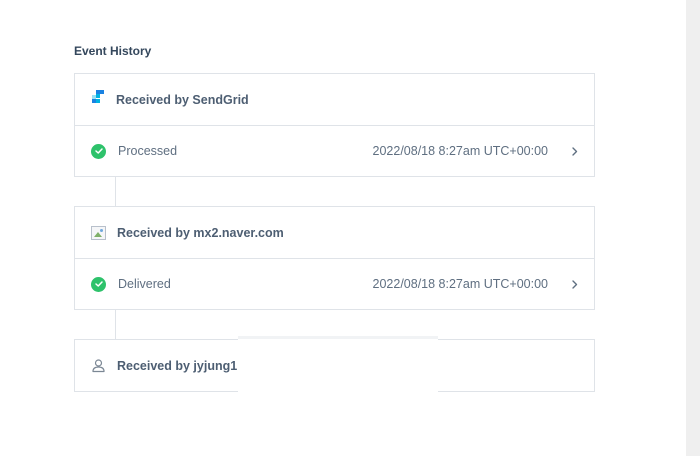  What do you see at coordinates (182, 99) in the screenshot?
I see `event-header-label: Received by SendGrid` at bounding box center [182, 99].